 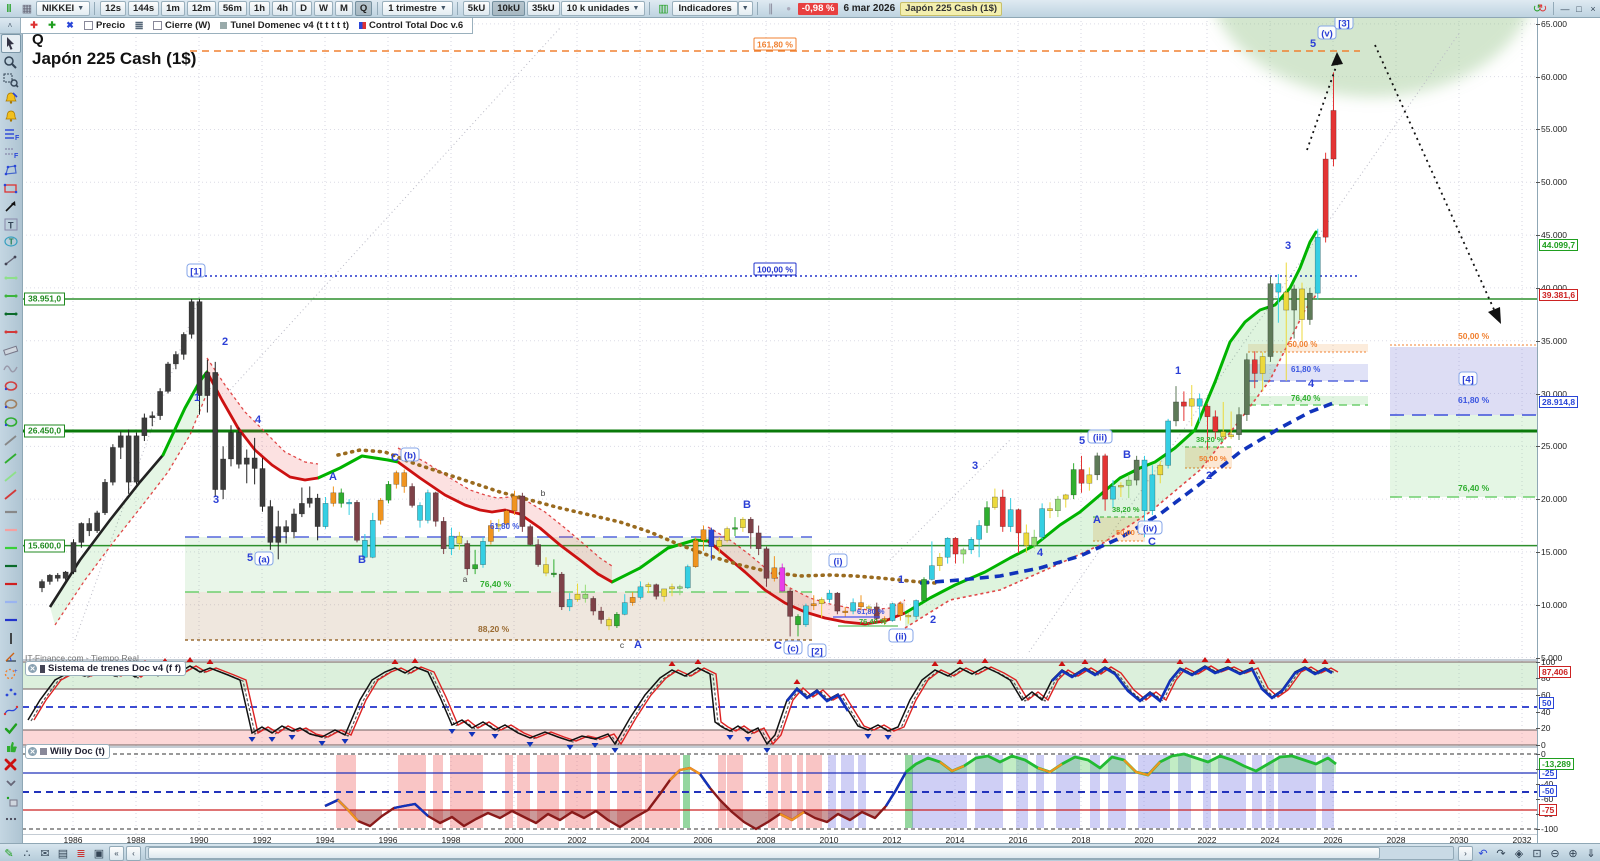 What do you see at coordinates (411, 25) in the screenshot?
I see `control-indicator-item: Control Total Doc v.6` at bounding box center [411, 25].